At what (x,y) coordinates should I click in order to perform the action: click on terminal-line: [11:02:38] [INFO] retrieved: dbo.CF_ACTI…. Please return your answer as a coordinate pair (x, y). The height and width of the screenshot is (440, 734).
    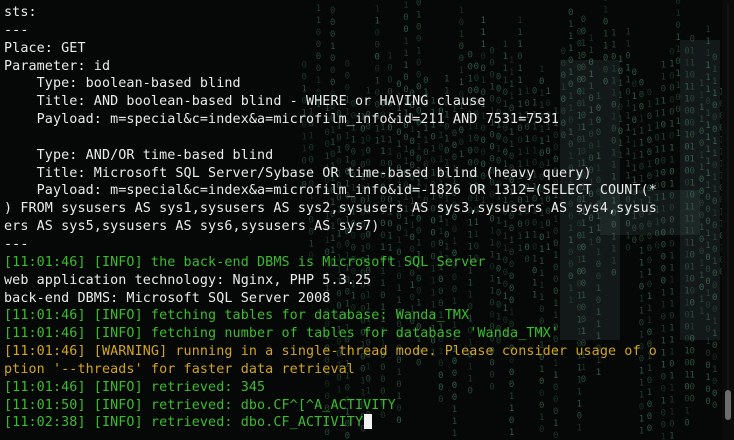
    Looking at the image, I should click on (363, 423).